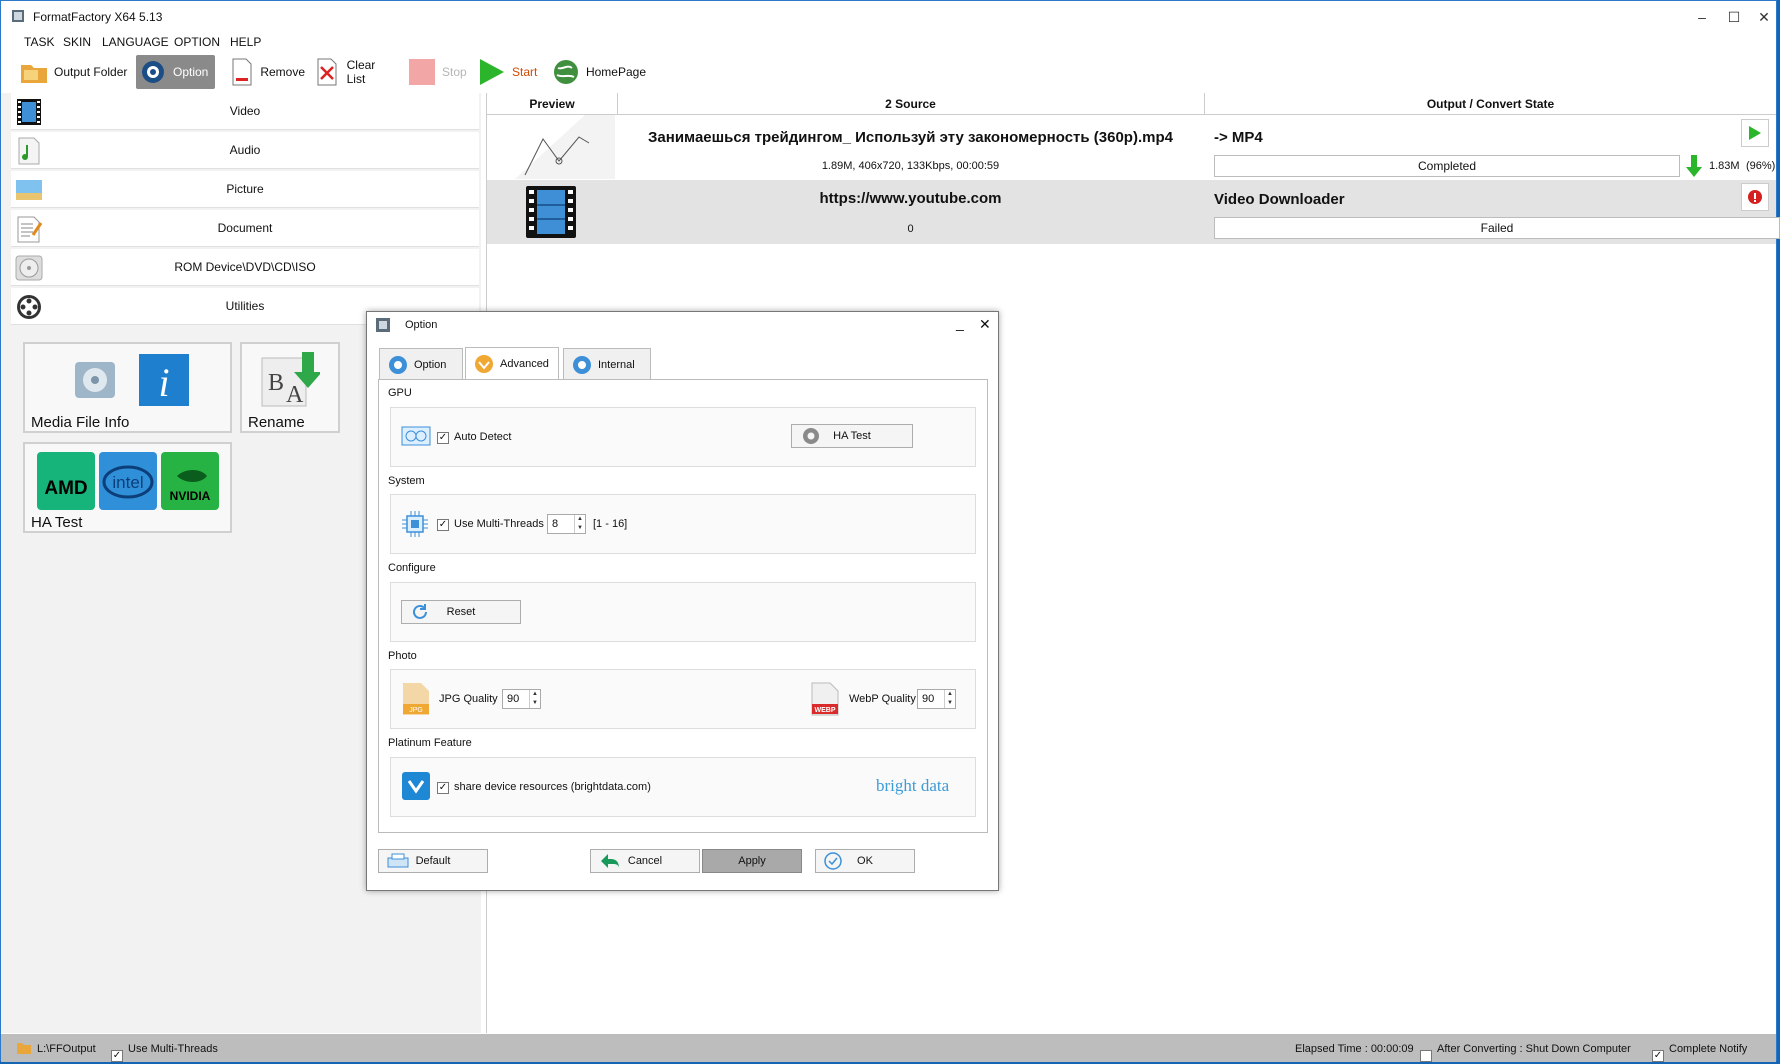 The image size is (1780, 1064). Describe the element at coordinates (245, 267) in the screenshot. I see `category-rom-device: ROM Device\DVD\CD\ISO` at that location.